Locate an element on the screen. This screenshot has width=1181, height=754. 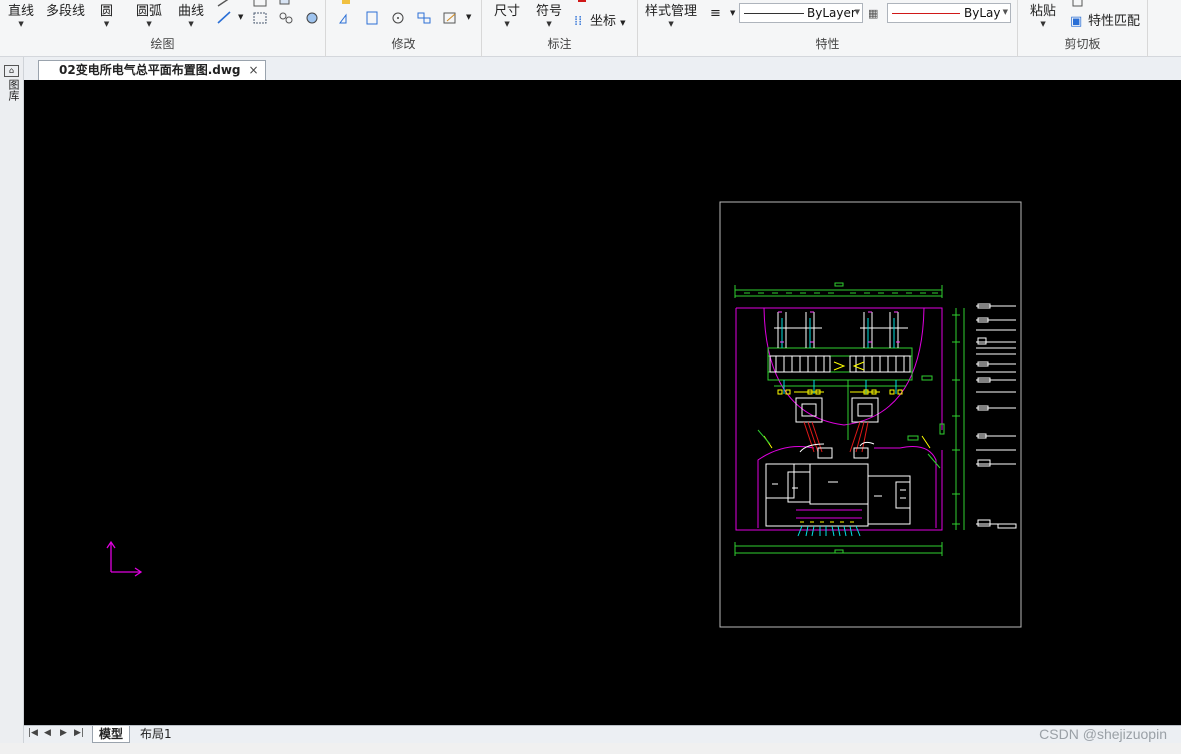
polyline-button: 多段线 is located at coordinates (65, 9).